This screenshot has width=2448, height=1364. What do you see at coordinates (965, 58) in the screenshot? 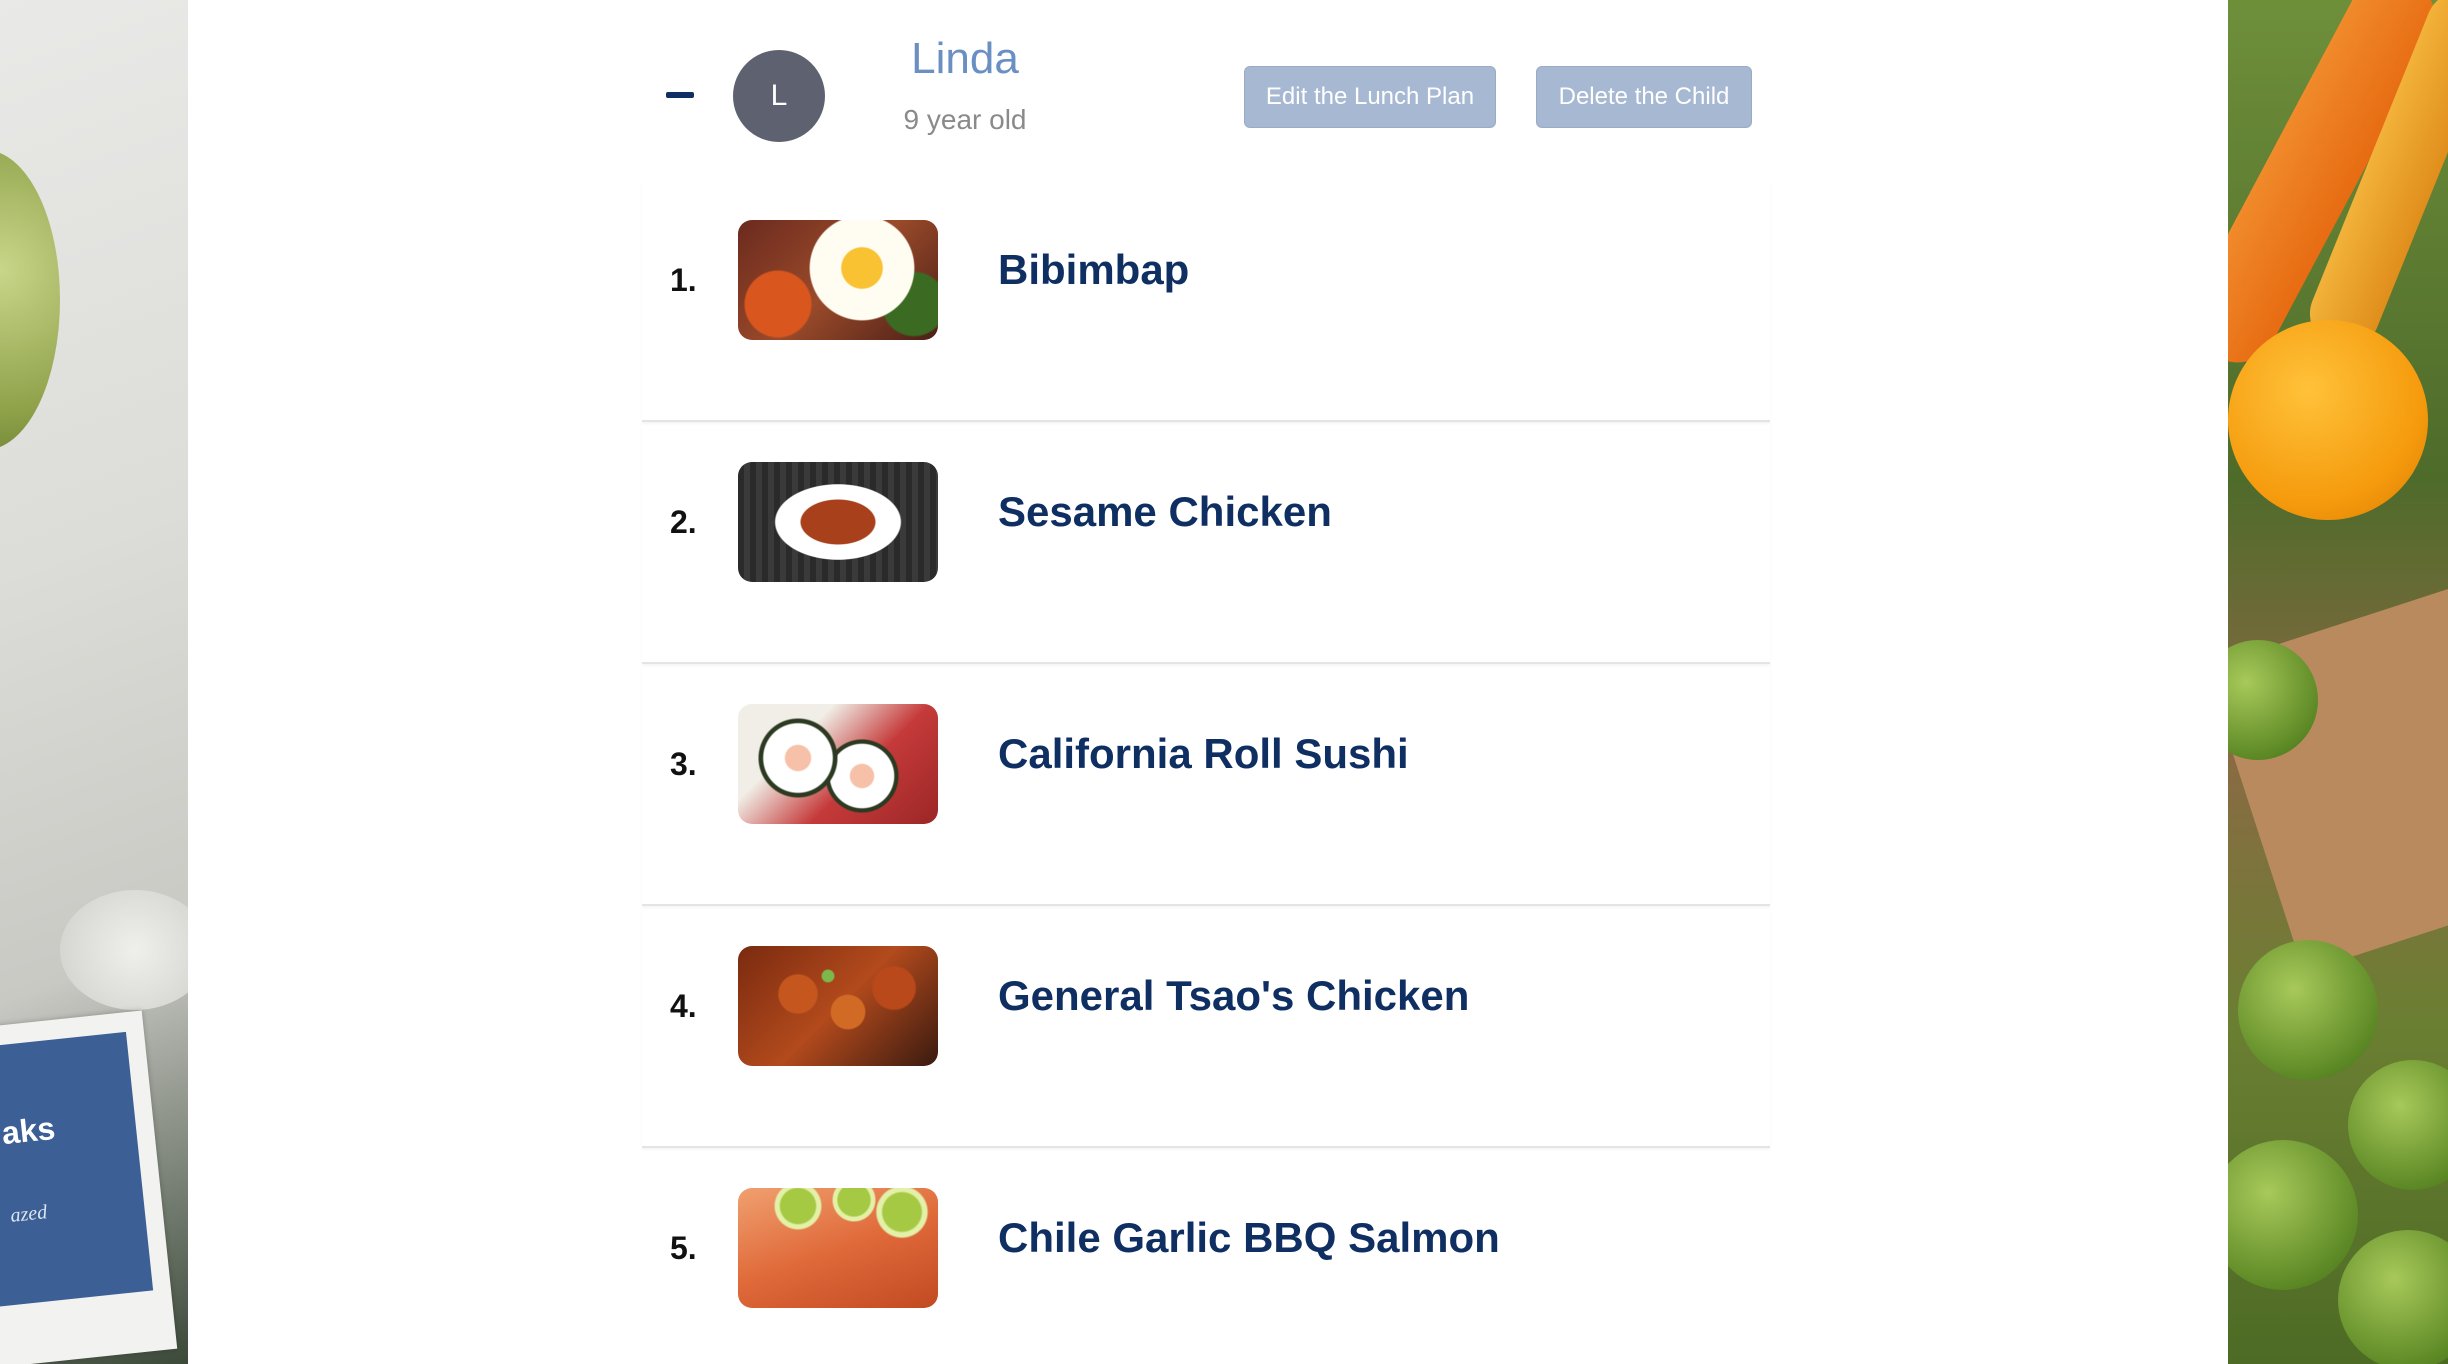
I see `child-name: Linda` at bounding box center [965, 58].